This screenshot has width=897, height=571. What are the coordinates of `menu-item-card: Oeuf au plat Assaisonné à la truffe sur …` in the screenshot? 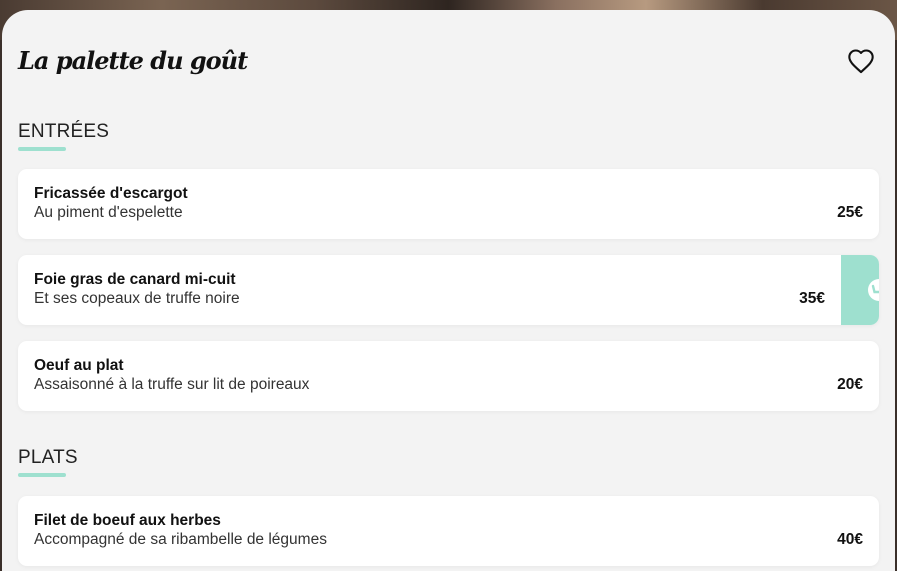 It's located at (448, 376).